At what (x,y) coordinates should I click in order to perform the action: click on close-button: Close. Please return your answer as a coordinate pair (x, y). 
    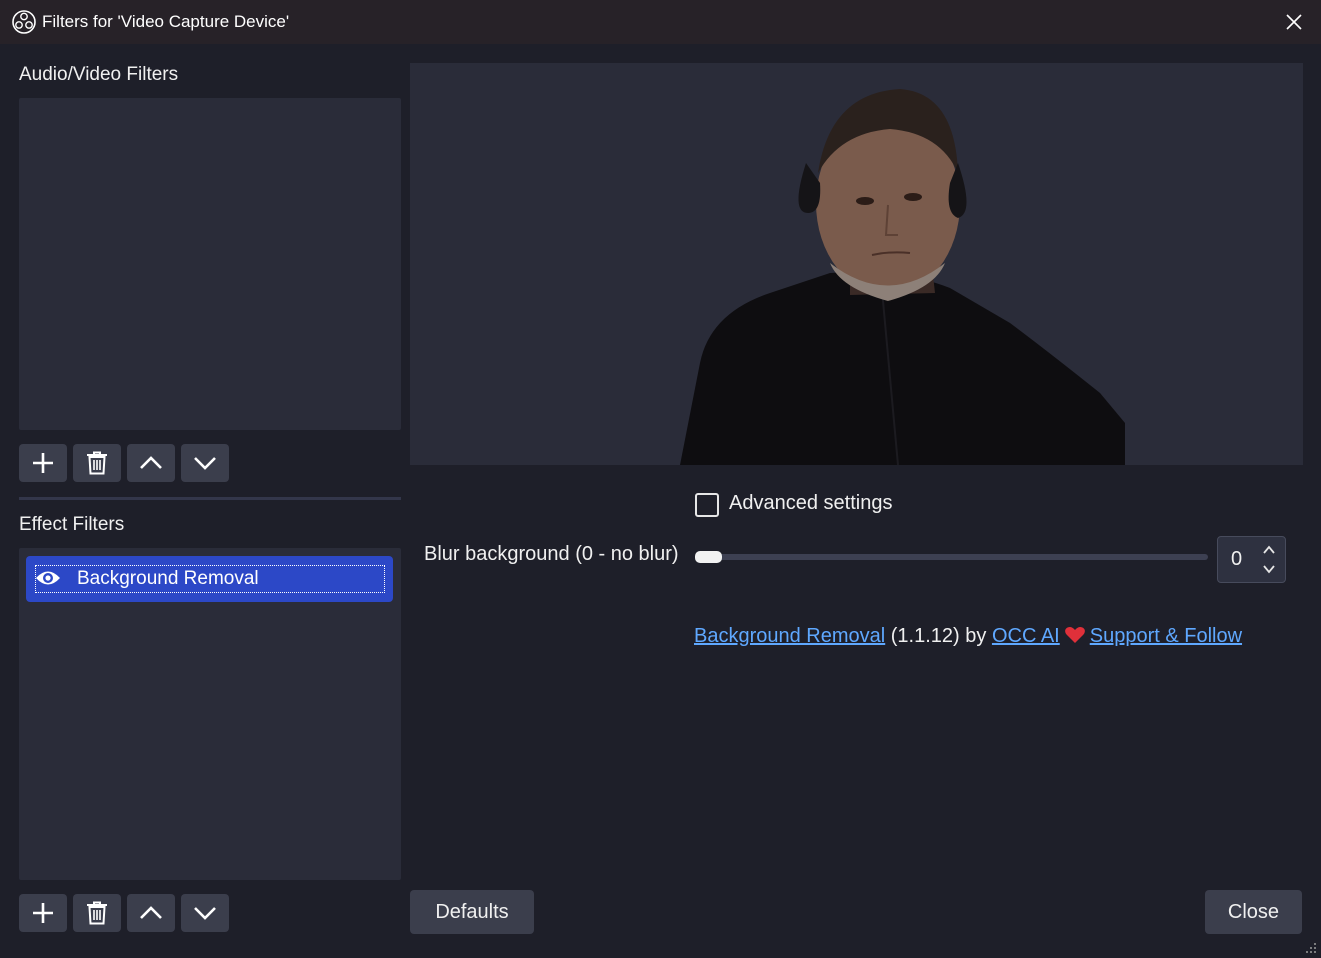
    Looking at the image, I should click on (1253, 912).